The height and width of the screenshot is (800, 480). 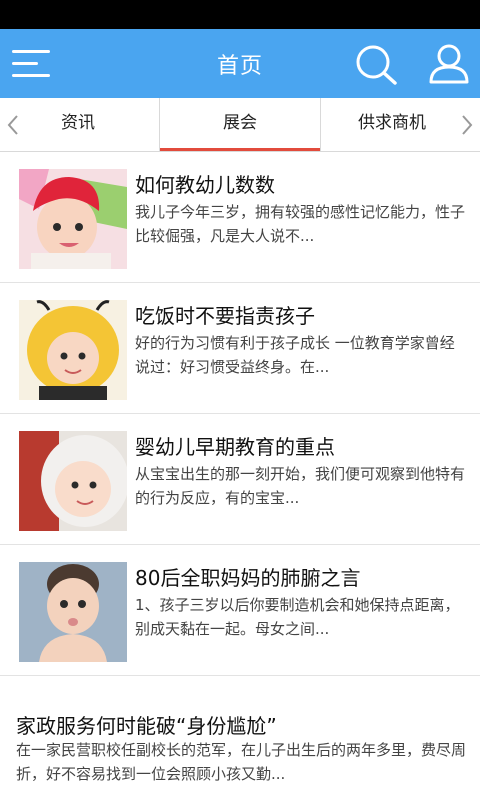 What do you see at coordinates (240, 14) in the screenshot?
I see `status-bar` at bounding box center [240, 14].